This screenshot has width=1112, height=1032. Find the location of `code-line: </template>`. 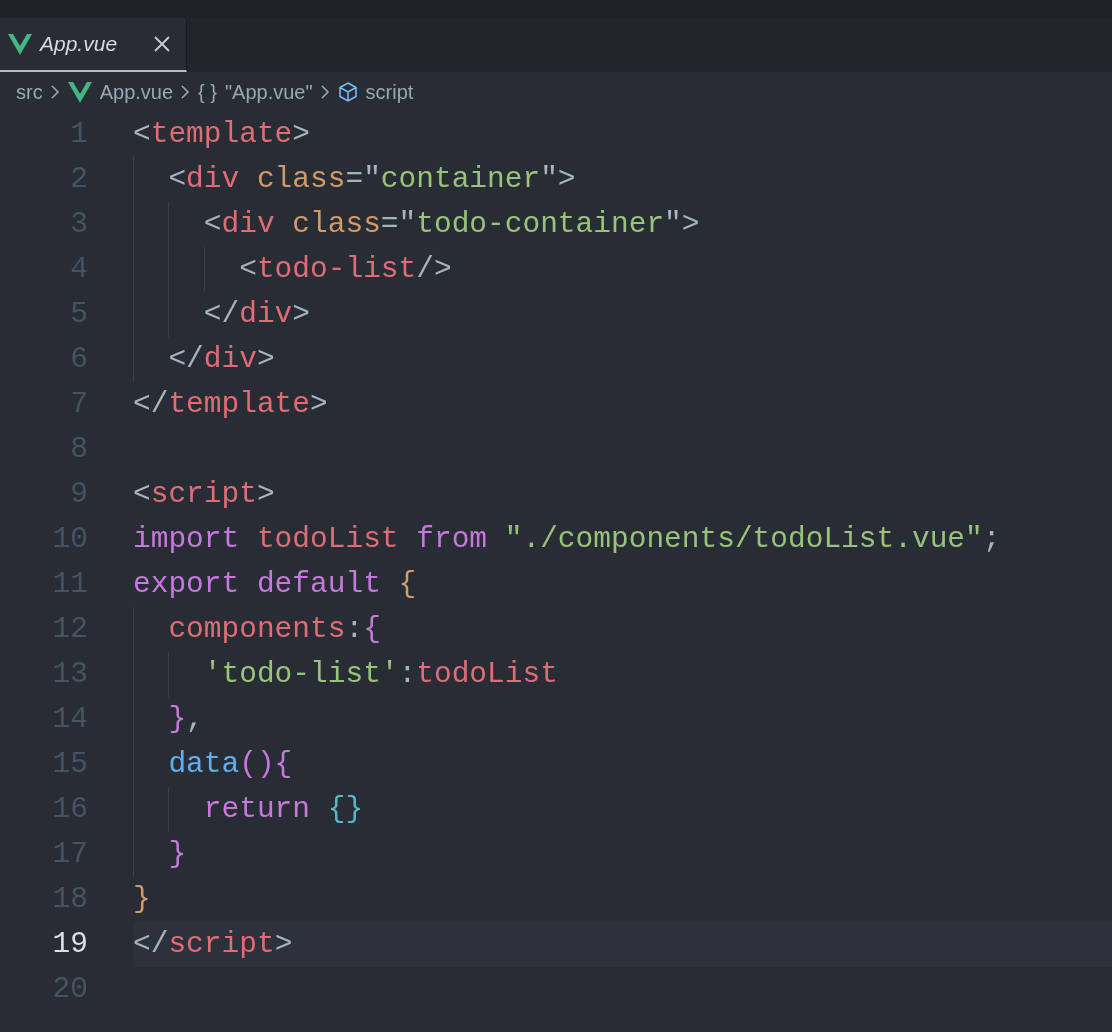

code-line: </template> is located at coordinates (231, 404).